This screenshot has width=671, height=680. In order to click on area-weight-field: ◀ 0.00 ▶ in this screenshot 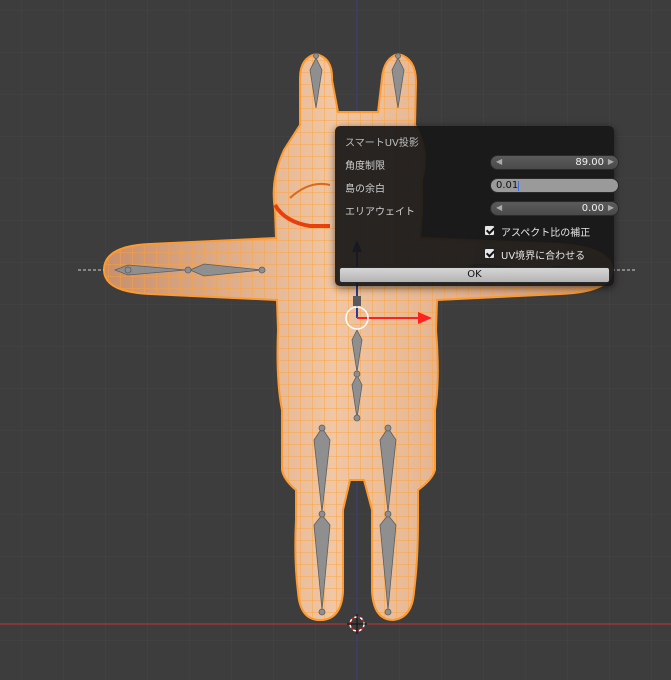, I will do `click(554, 208)`.